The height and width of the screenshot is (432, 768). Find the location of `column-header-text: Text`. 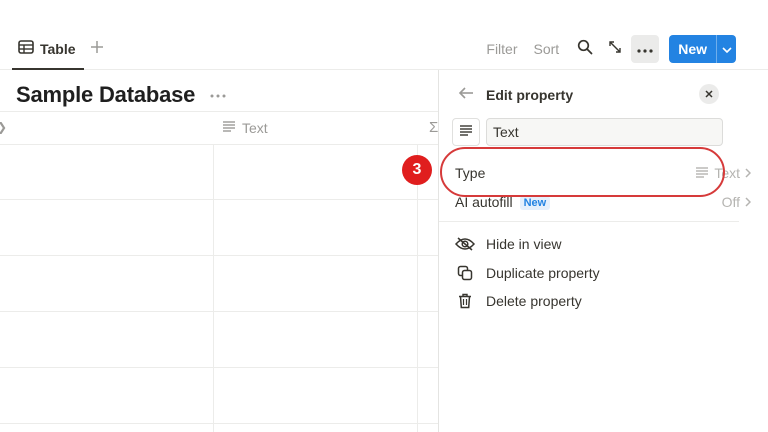

column-header-text: Text is located at coordinates (245, 128).